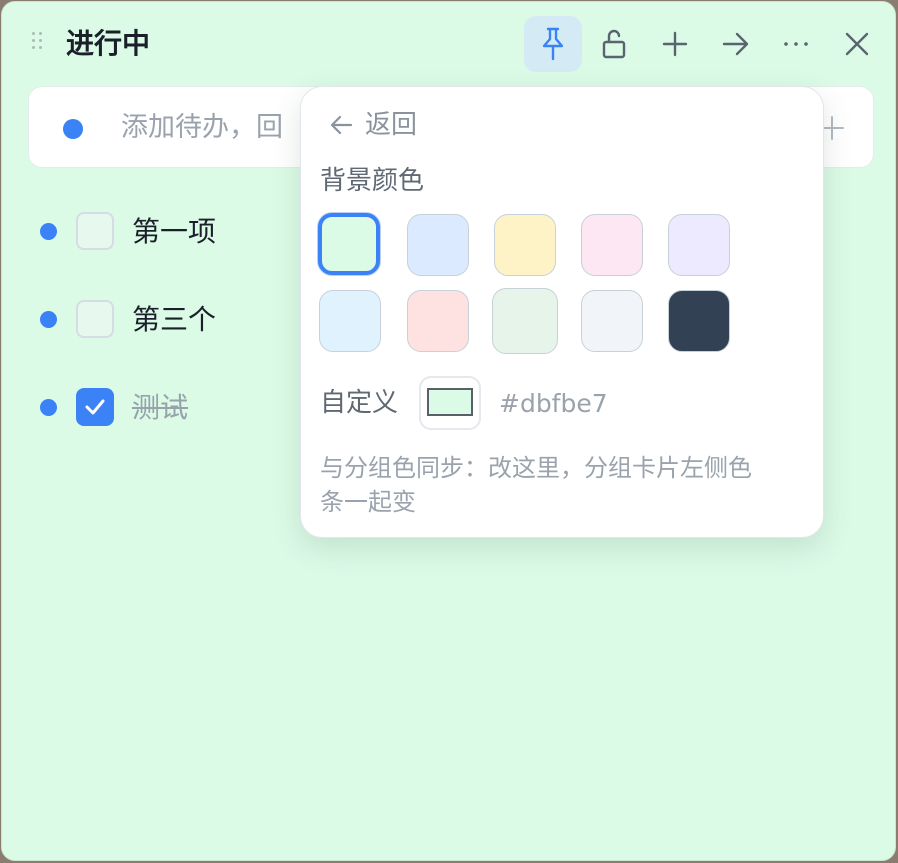  What do you see at coordinates (108, 43) in the screenshot?
I see `page-title: 进行中` at bounding box center [108, 43].